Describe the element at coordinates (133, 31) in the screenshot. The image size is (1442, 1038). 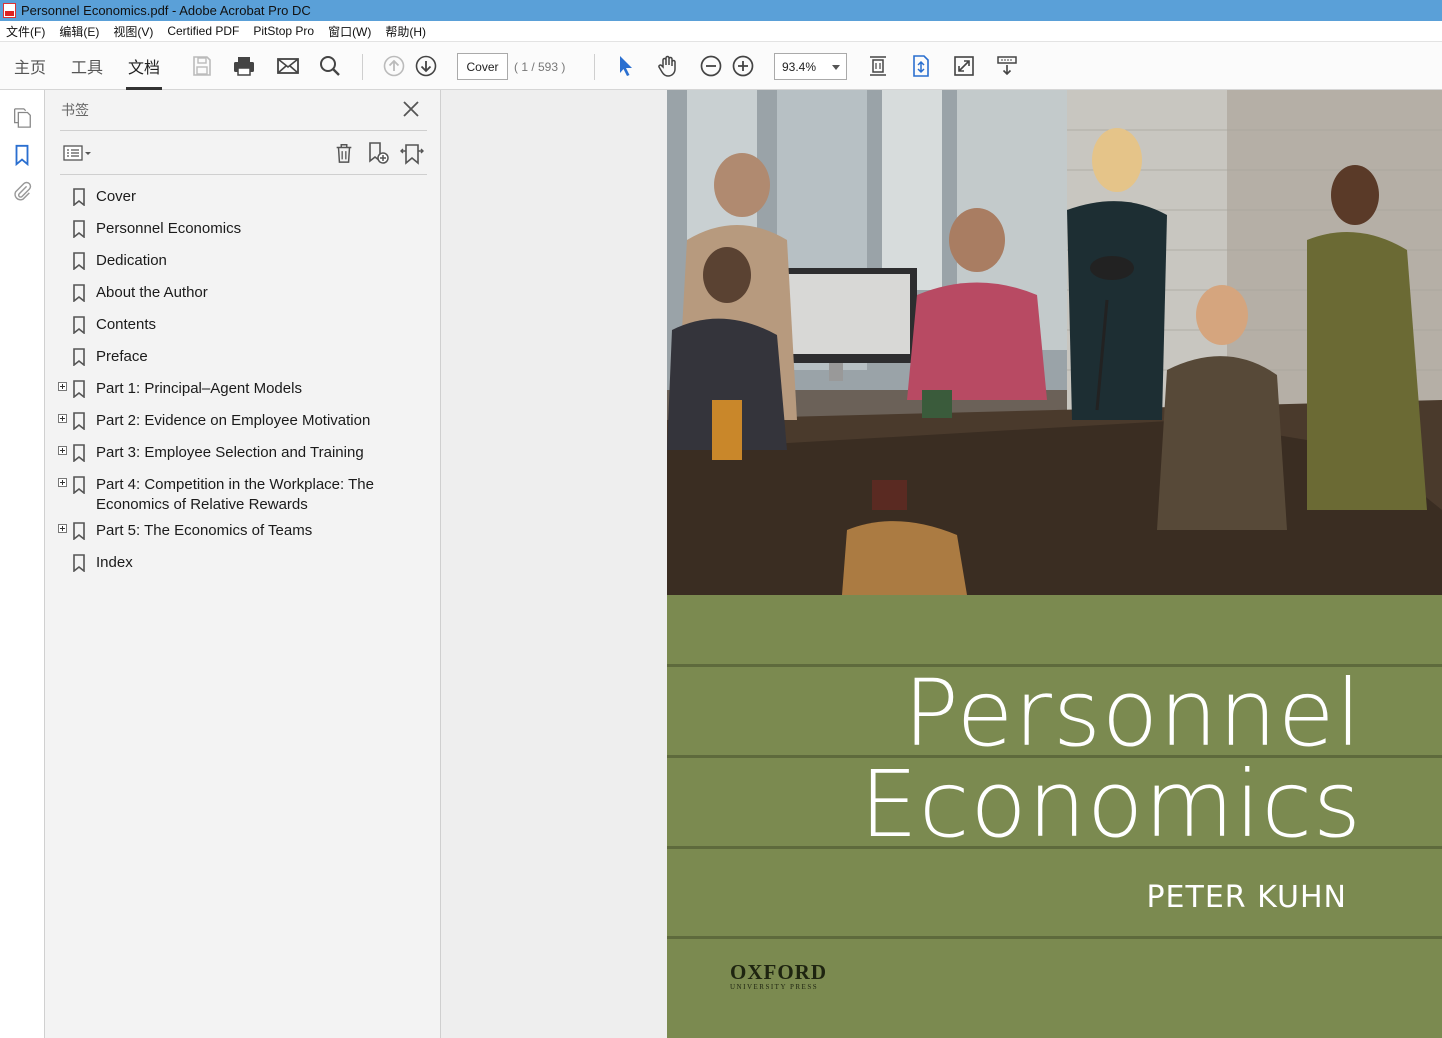
I see `menu-view: 视图(V)` at that location.